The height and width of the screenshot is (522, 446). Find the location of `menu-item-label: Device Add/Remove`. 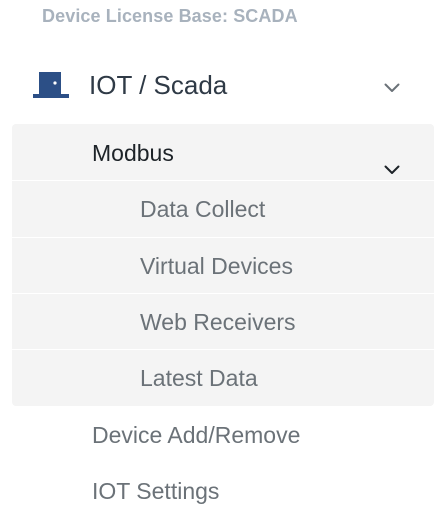

menu-item-label: Device Add/Remove is located at coordinates (196, 435).